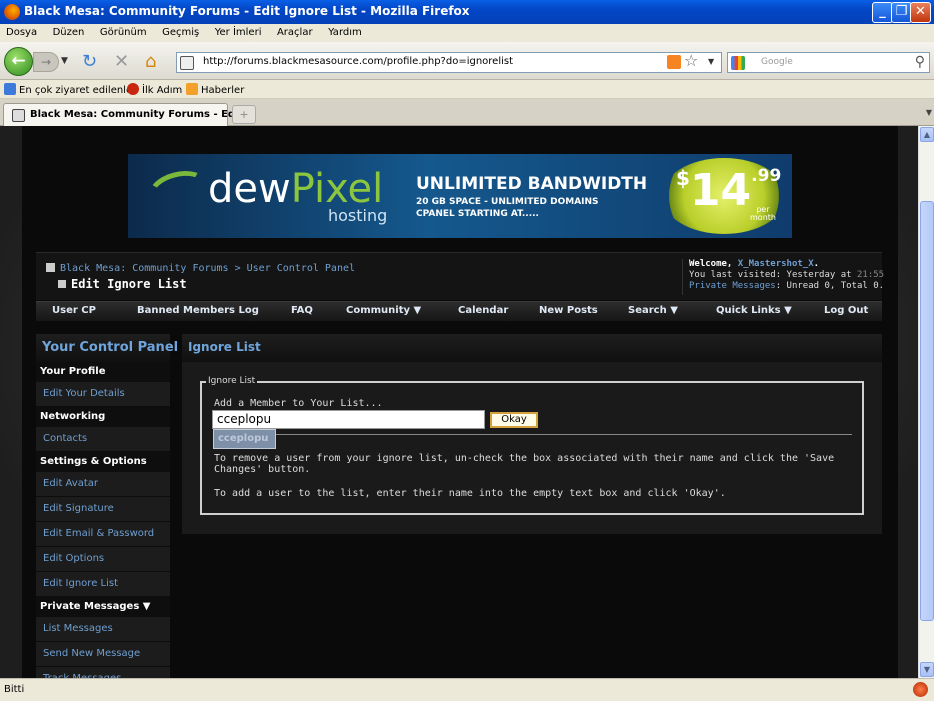 This screenshot has height=701, width=934. What do you see at coordinates (763, 213) in the screenshot?
I see `price-period: per month` at bounding box center [763, 213].